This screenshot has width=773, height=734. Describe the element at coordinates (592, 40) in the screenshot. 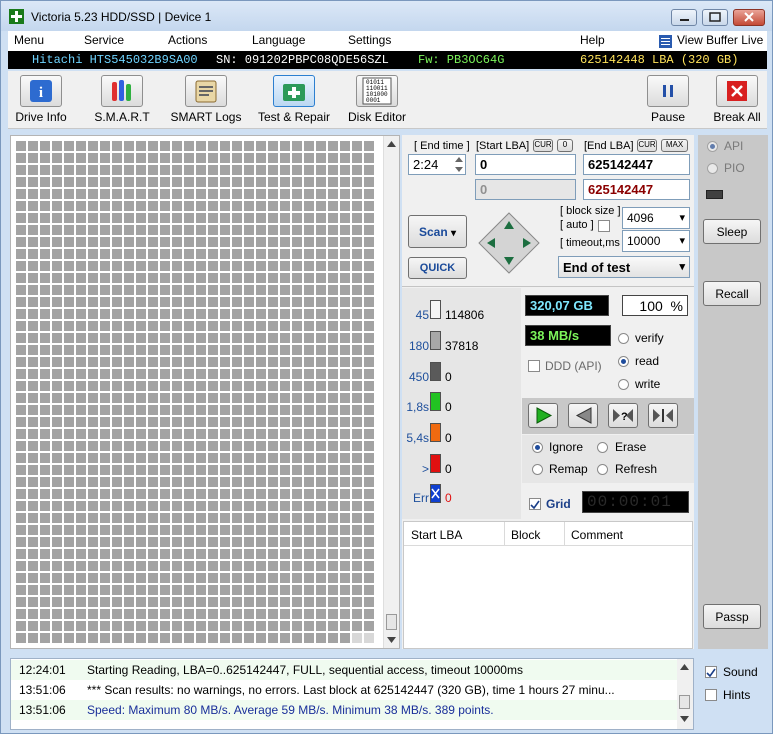

I see `menu-help: Help` at that location.